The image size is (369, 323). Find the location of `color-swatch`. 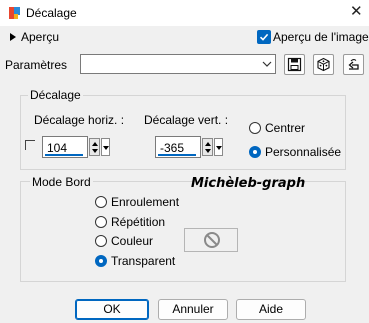

color-swatch is located at coordinates (211, 240).